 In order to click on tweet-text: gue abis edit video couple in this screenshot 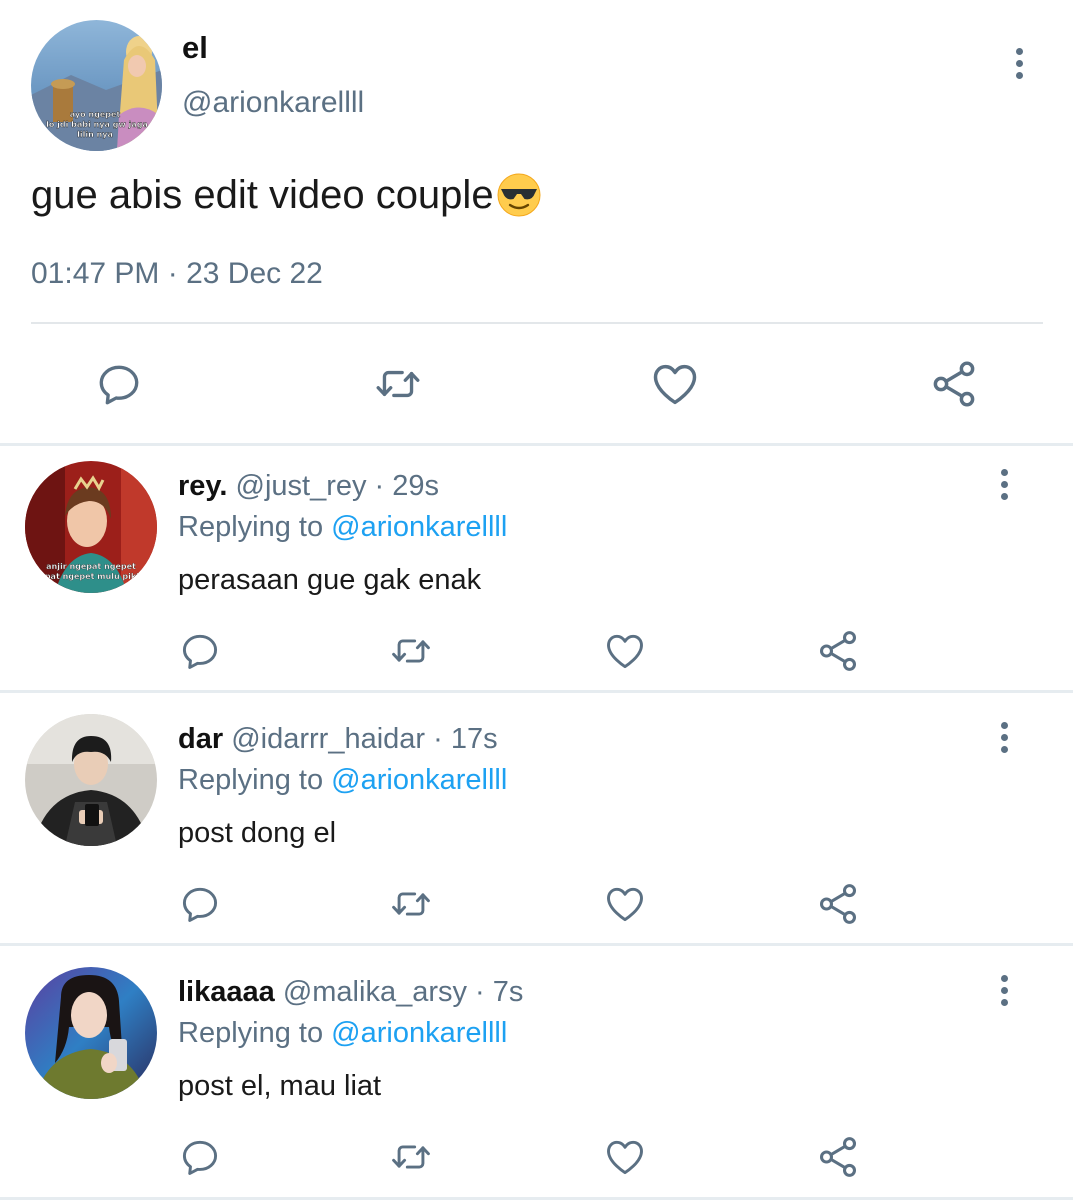, I will do `click(286, 195)`.